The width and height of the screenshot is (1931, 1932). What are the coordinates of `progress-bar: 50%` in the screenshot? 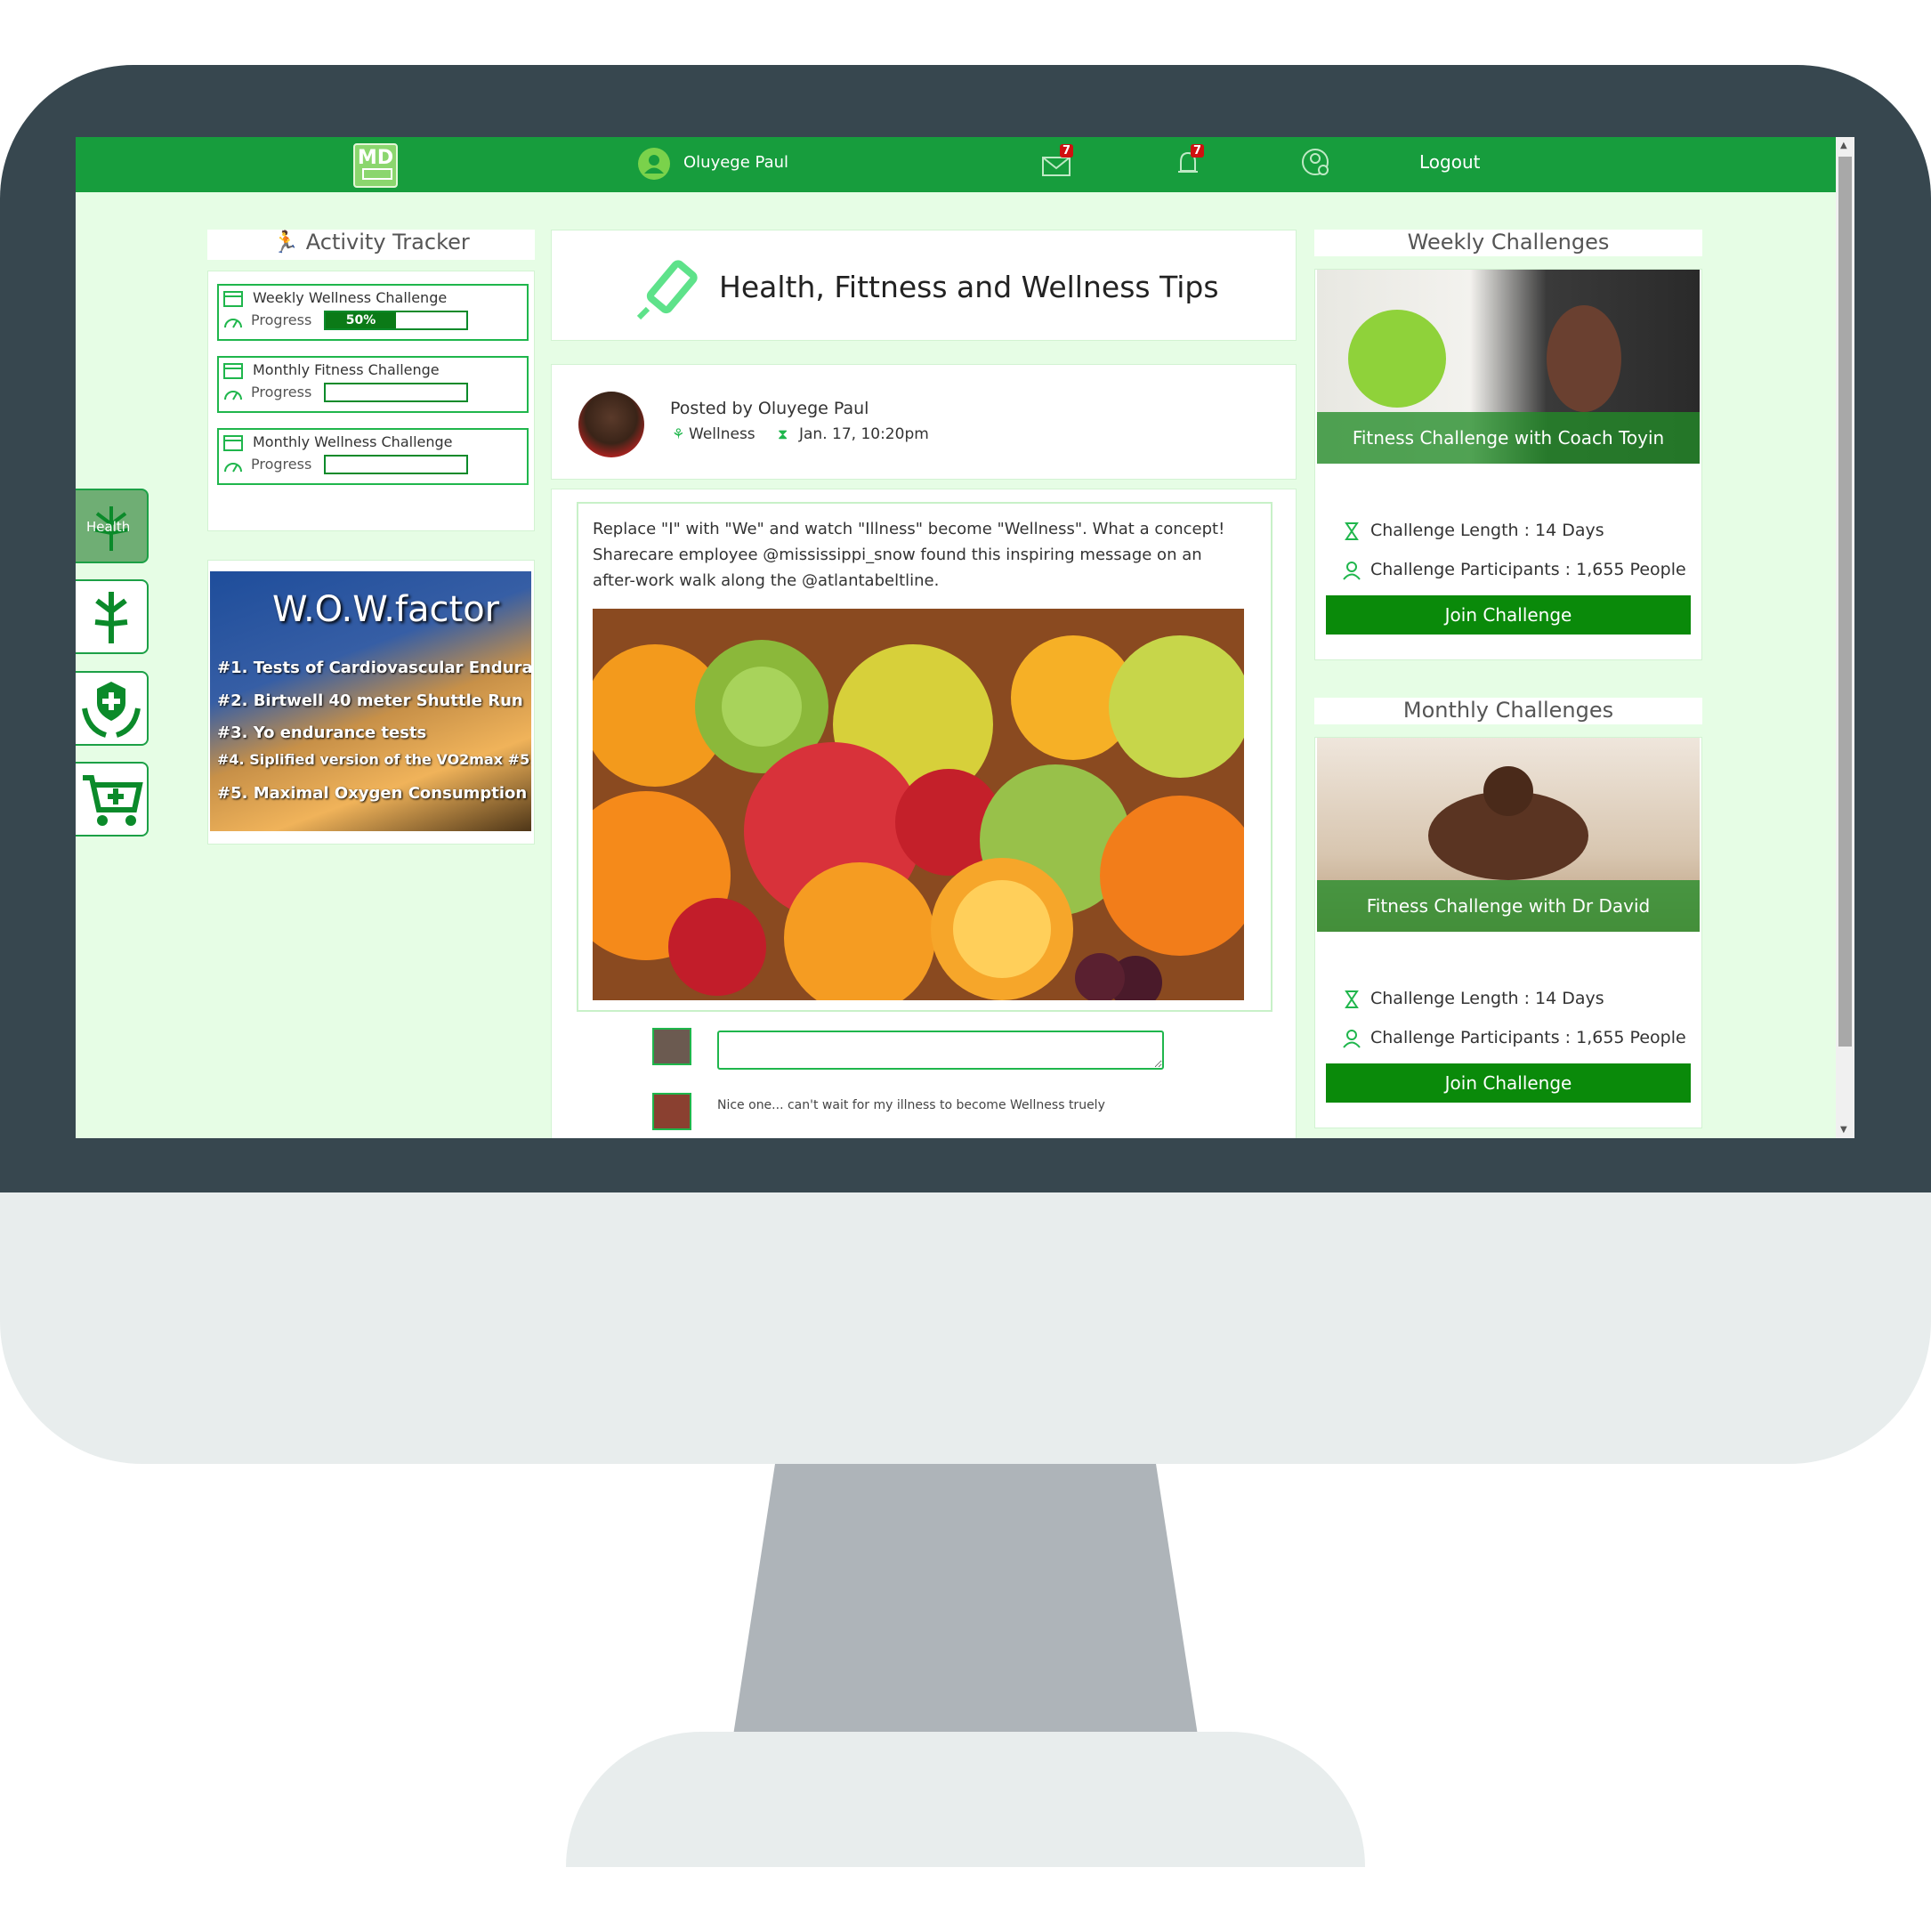 It's located at (396, 320).